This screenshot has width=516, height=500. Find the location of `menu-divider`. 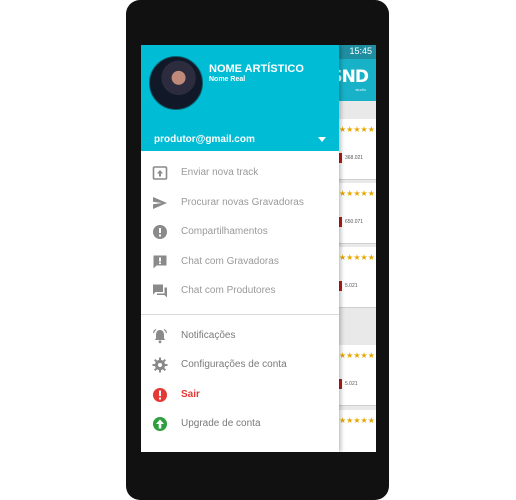

menu-divider is located at coordinates (240, 314).